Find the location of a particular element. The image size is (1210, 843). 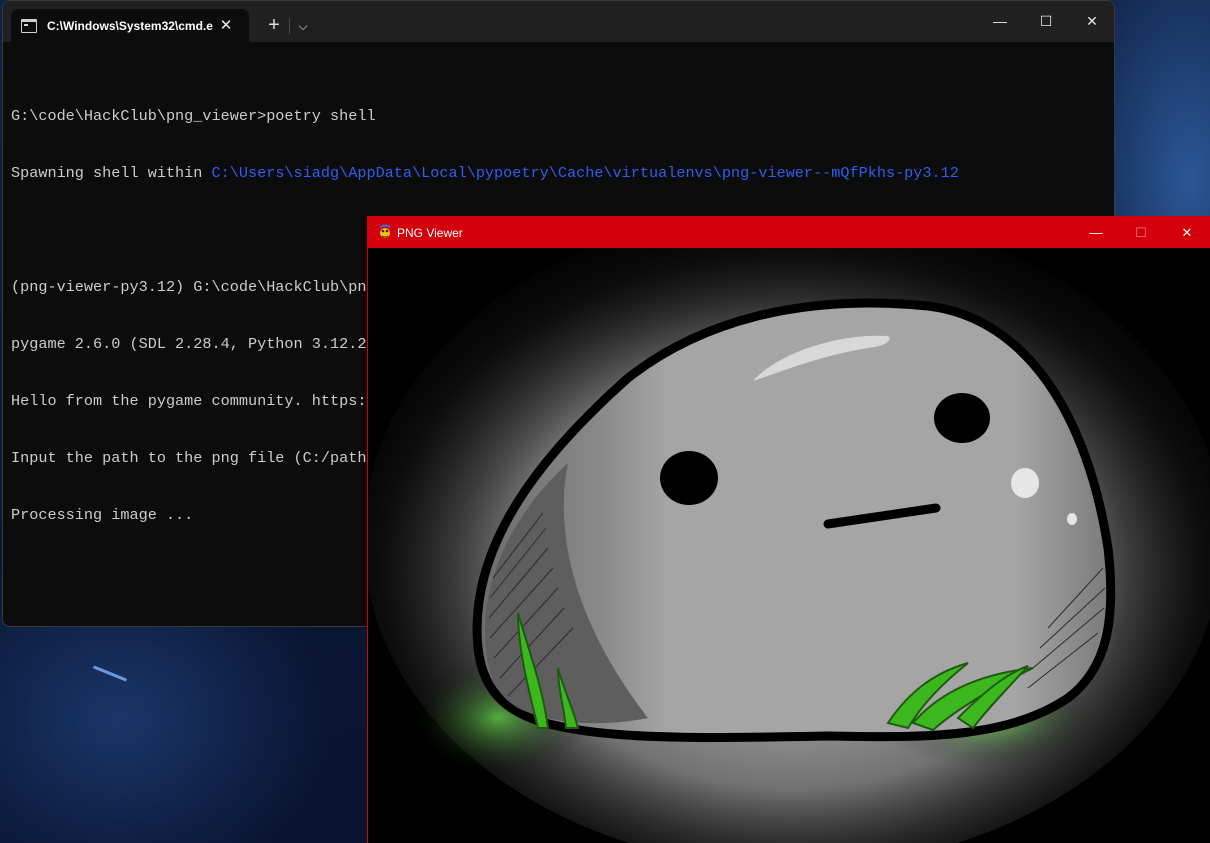

tab-title: C:\Windows\System32\cmd.e is located at coordinates (130, 25).